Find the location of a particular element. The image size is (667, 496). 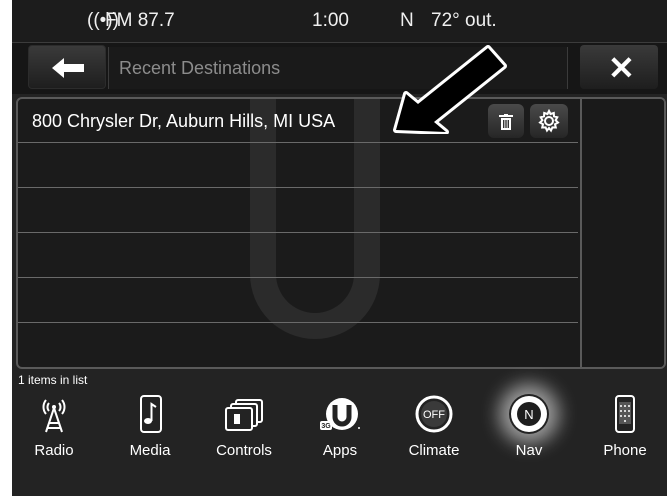

nav-phone: Phone is located at coordinates (625, 428).